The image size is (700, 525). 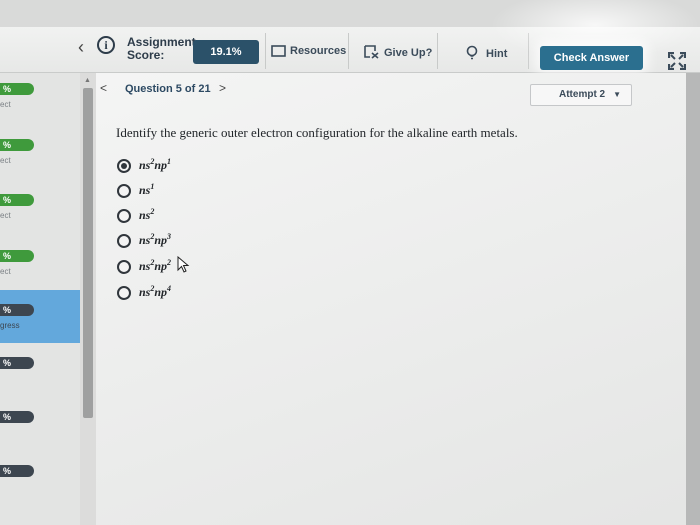 I want to click on progress-caption: gress, so click(x=10, y=325).